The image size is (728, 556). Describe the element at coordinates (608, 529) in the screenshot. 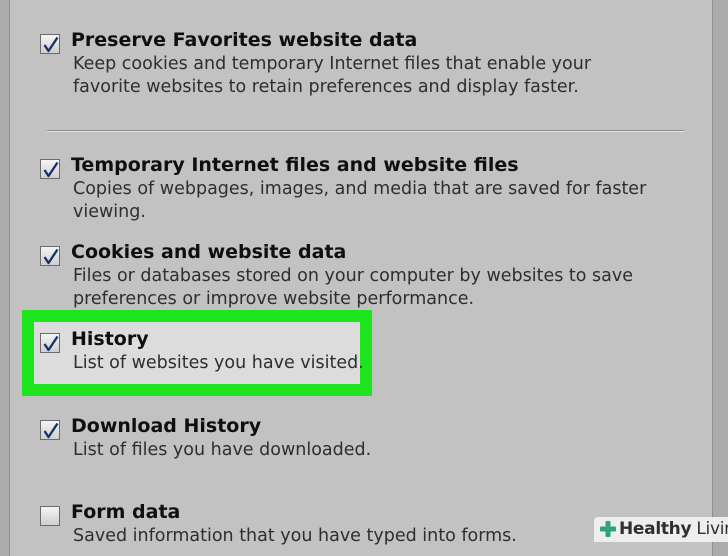

I see `plus-leaf-icon` at that location.